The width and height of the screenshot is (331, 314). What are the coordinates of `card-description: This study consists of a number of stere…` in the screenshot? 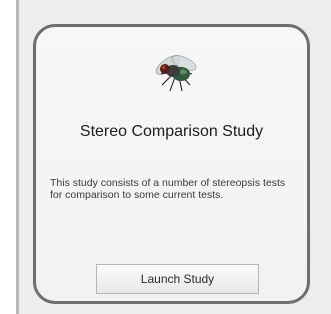 It's located at (168, 189).